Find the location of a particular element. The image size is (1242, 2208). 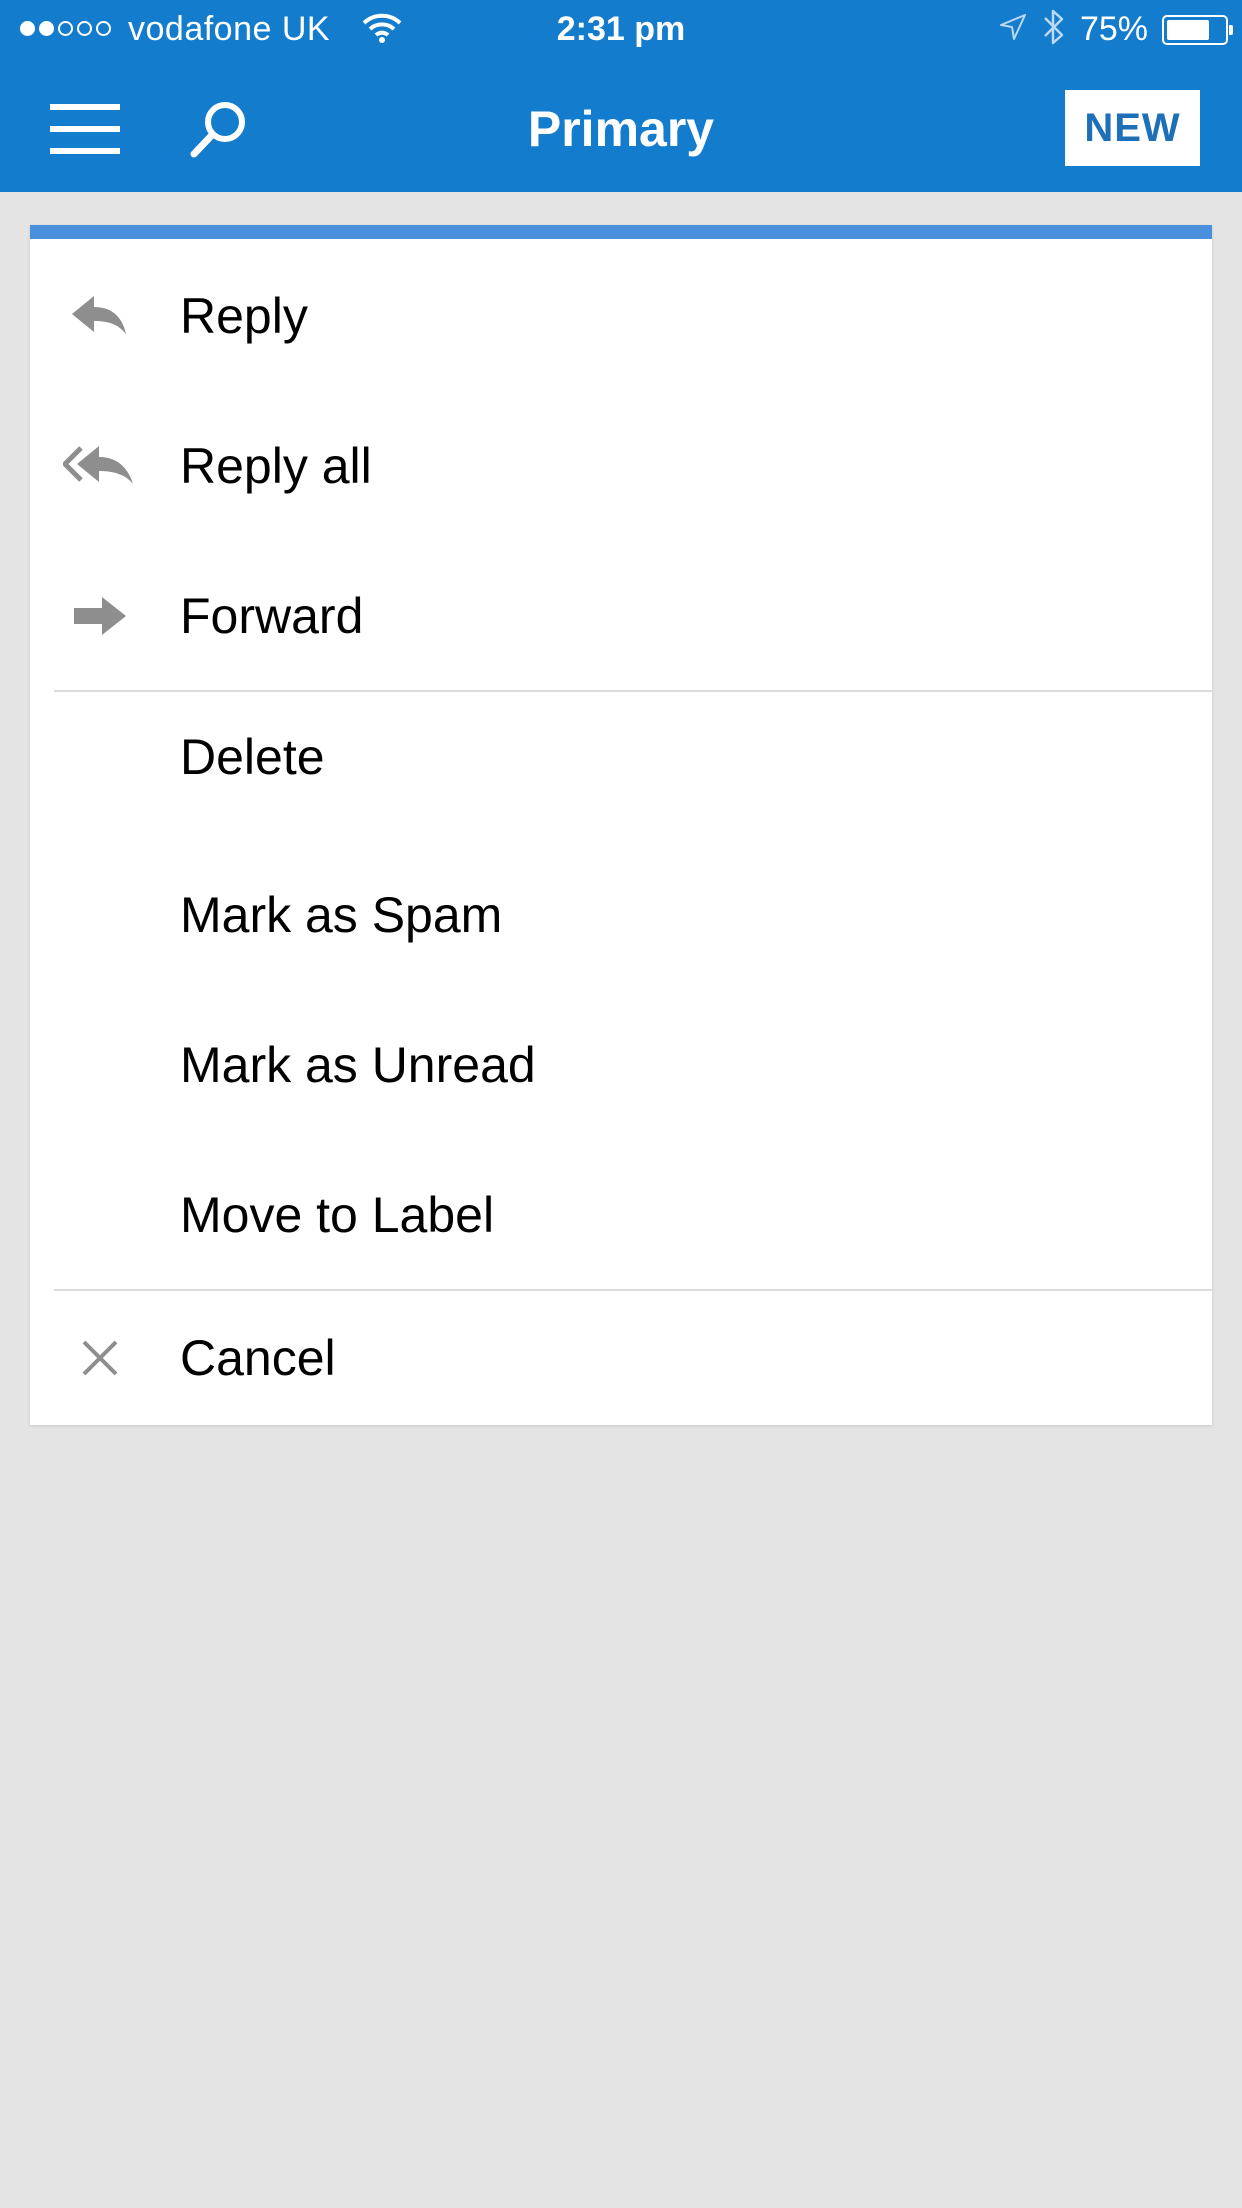

new-button: NEW is located at coordinates (1132, 128).